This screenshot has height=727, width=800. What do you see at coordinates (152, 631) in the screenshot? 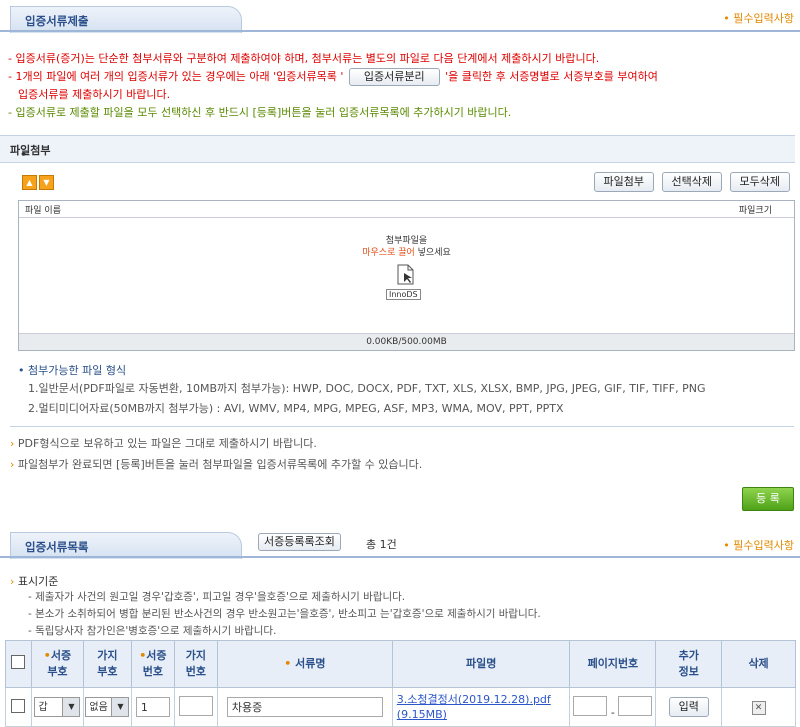
I see `criteria-line-3: - 독립당사자 참가인은'병호증'으로 제출하시기 바랍니다.` at bounding box center [152, 631].